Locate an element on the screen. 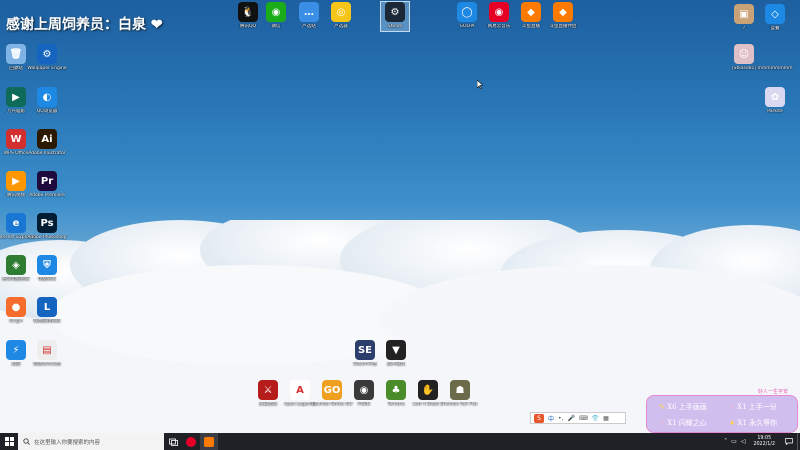  qq-browser-icon: ◐ is located at coordinates (47, 97).